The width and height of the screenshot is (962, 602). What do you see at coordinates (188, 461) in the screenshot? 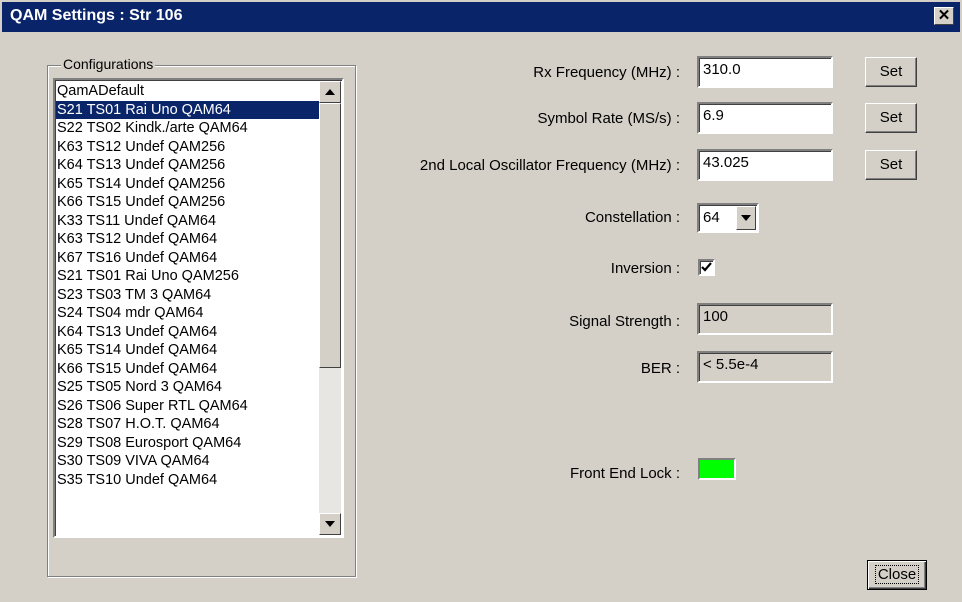
I see `list-item: S30 TS09 VIVA QAM64` at bounding box center [188, 461].